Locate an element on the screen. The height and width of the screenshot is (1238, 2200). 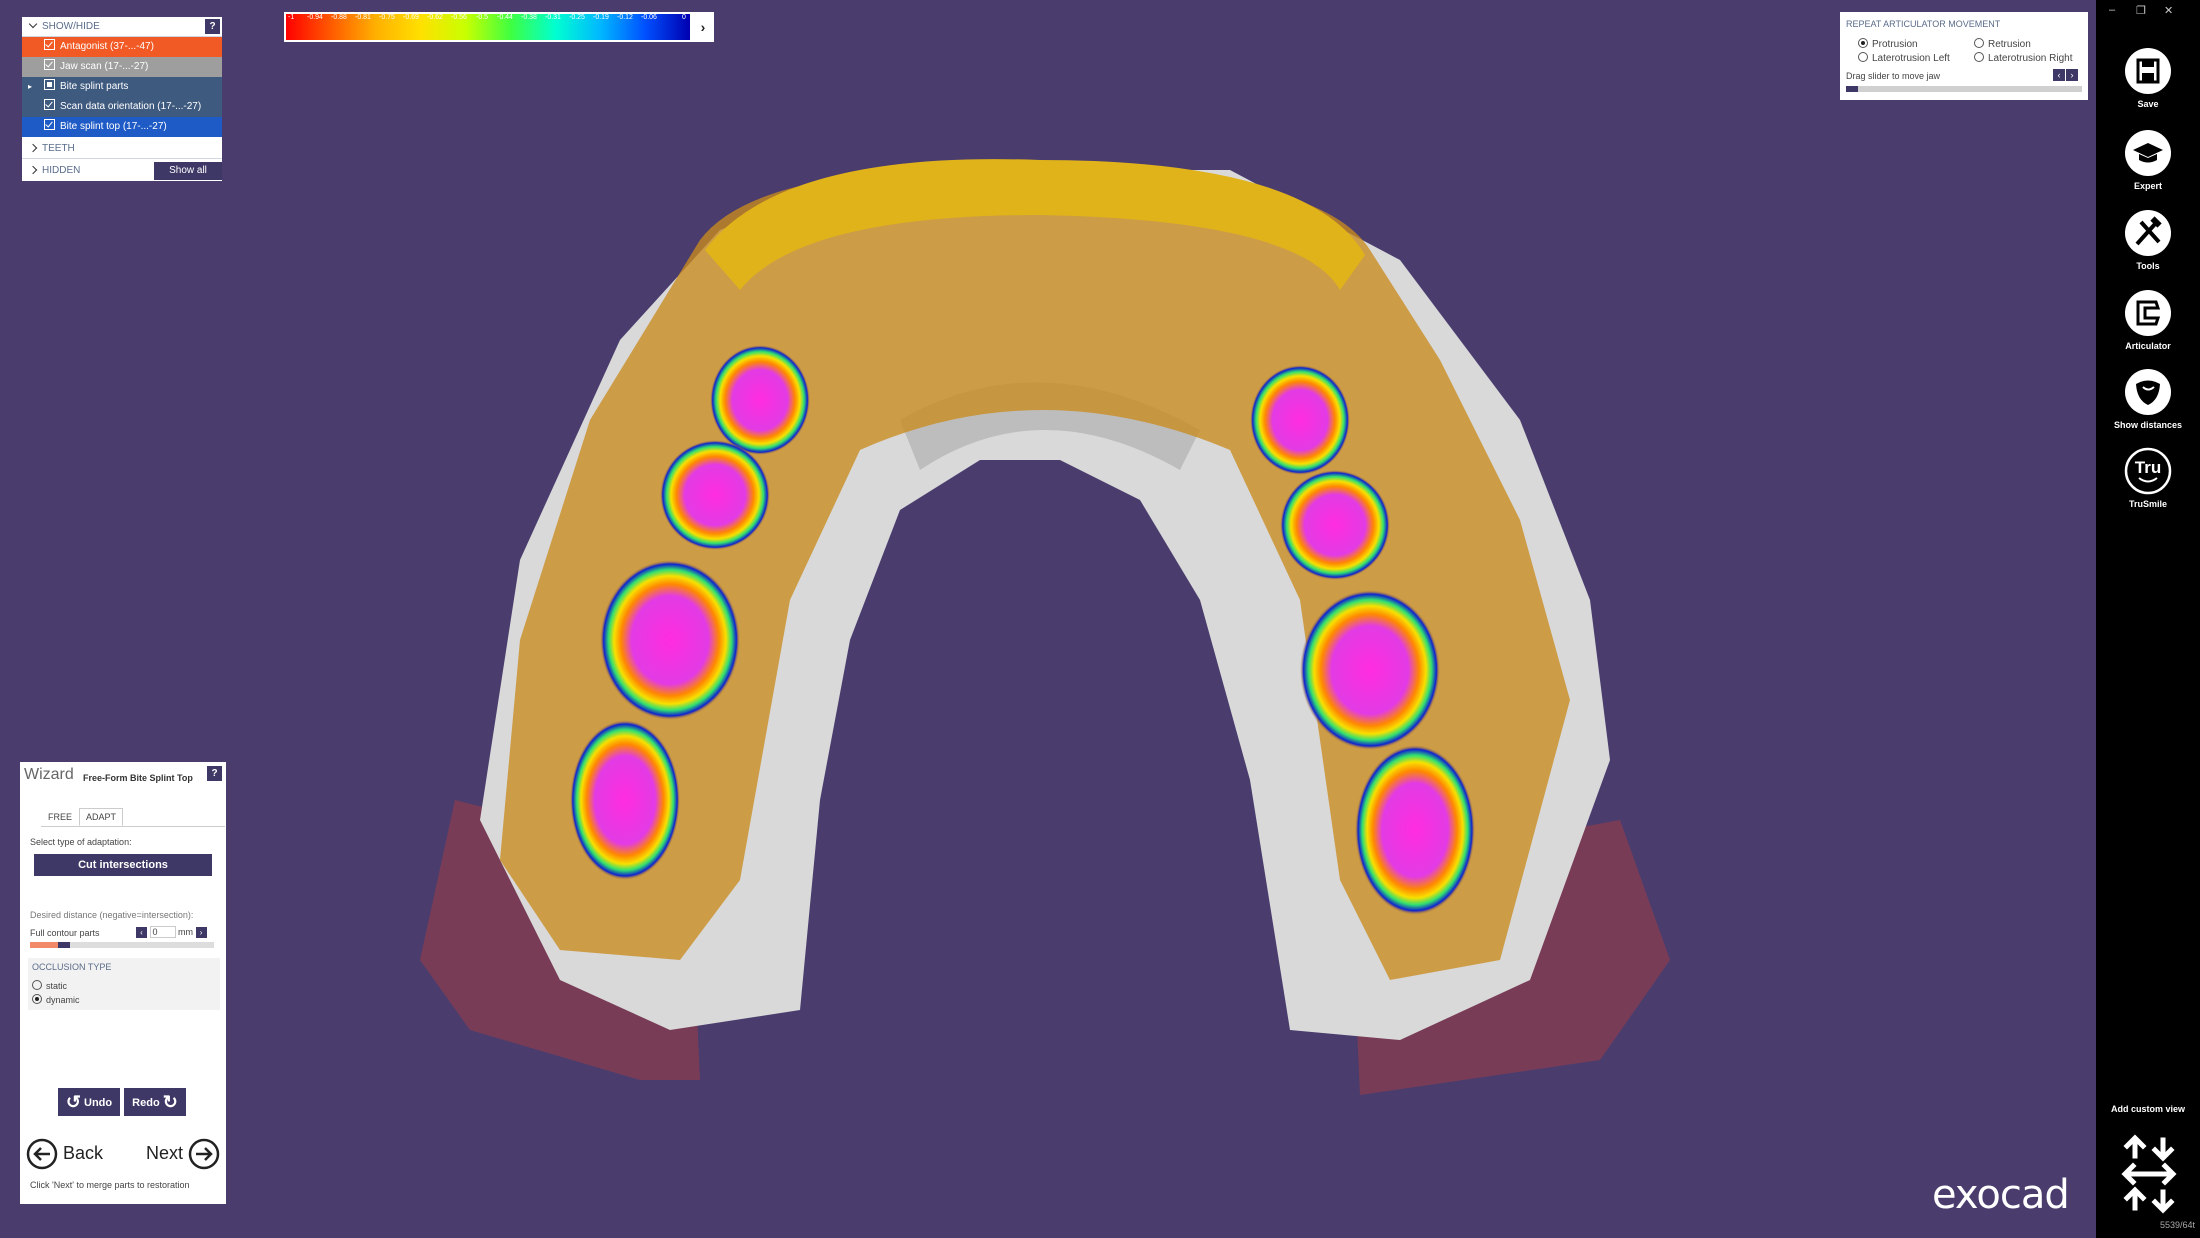
scale-tick: -0.69 is located at coordinates (411, 17).